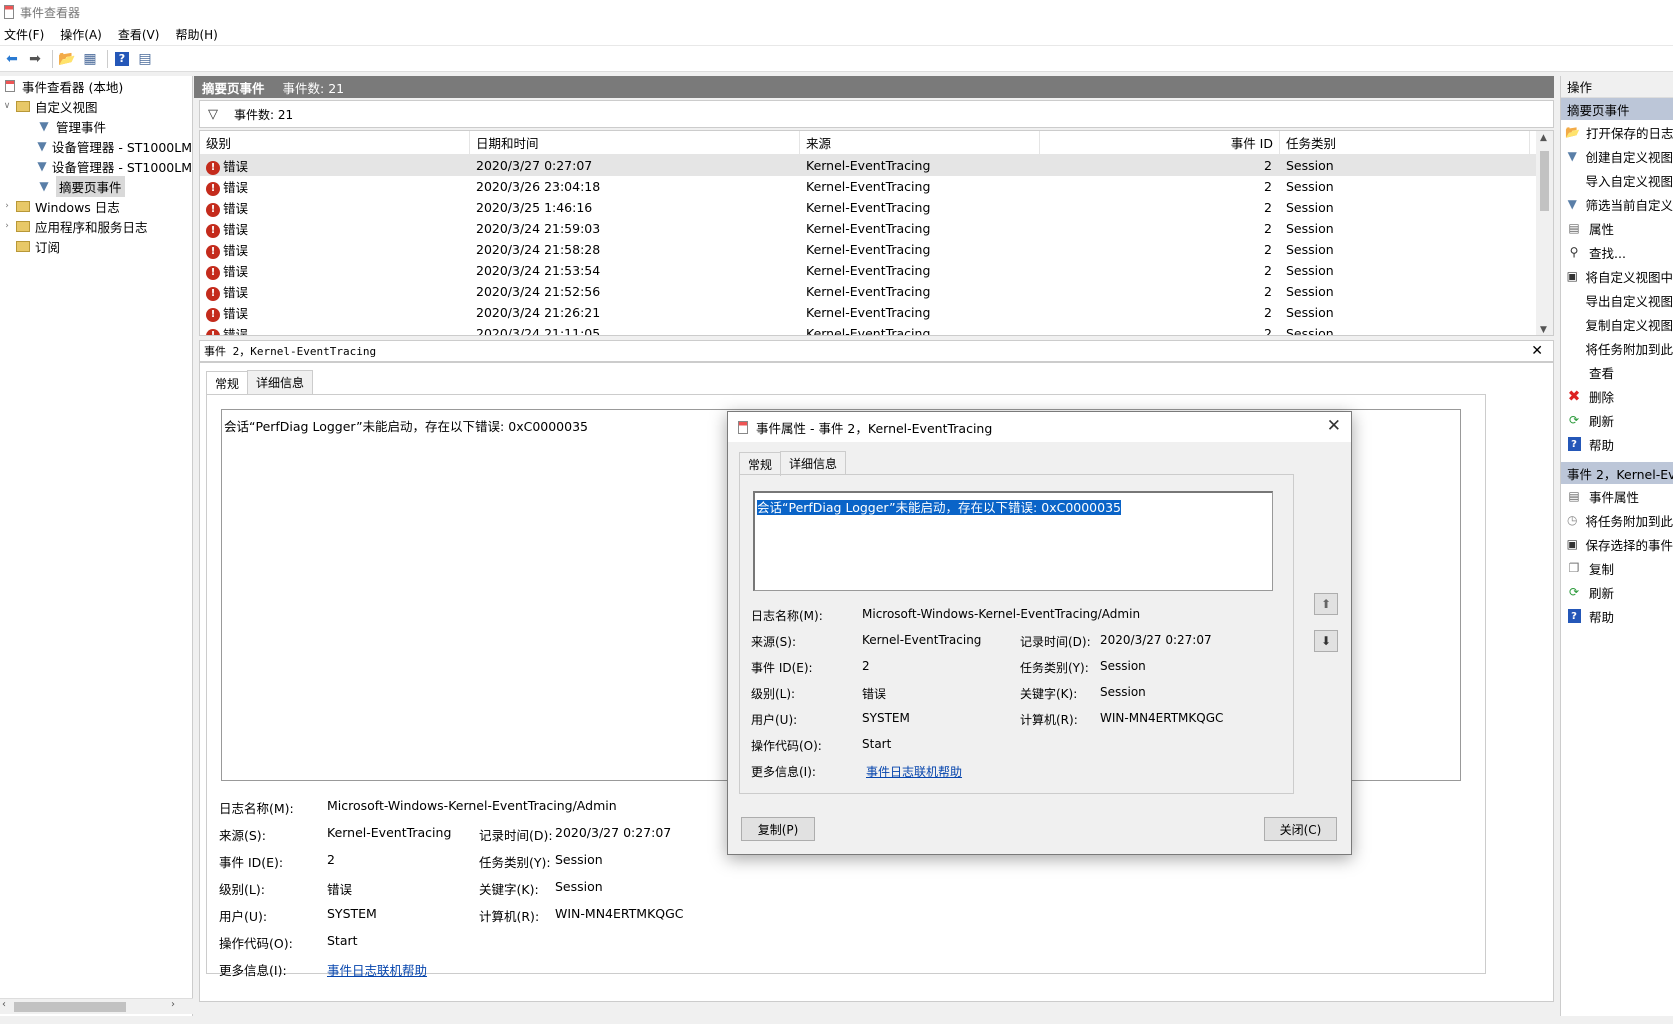 Image resolution: width=1673 pixels, height=1024 pixels. I want to click on menu-help: 帮助(H), so click(196, 34).